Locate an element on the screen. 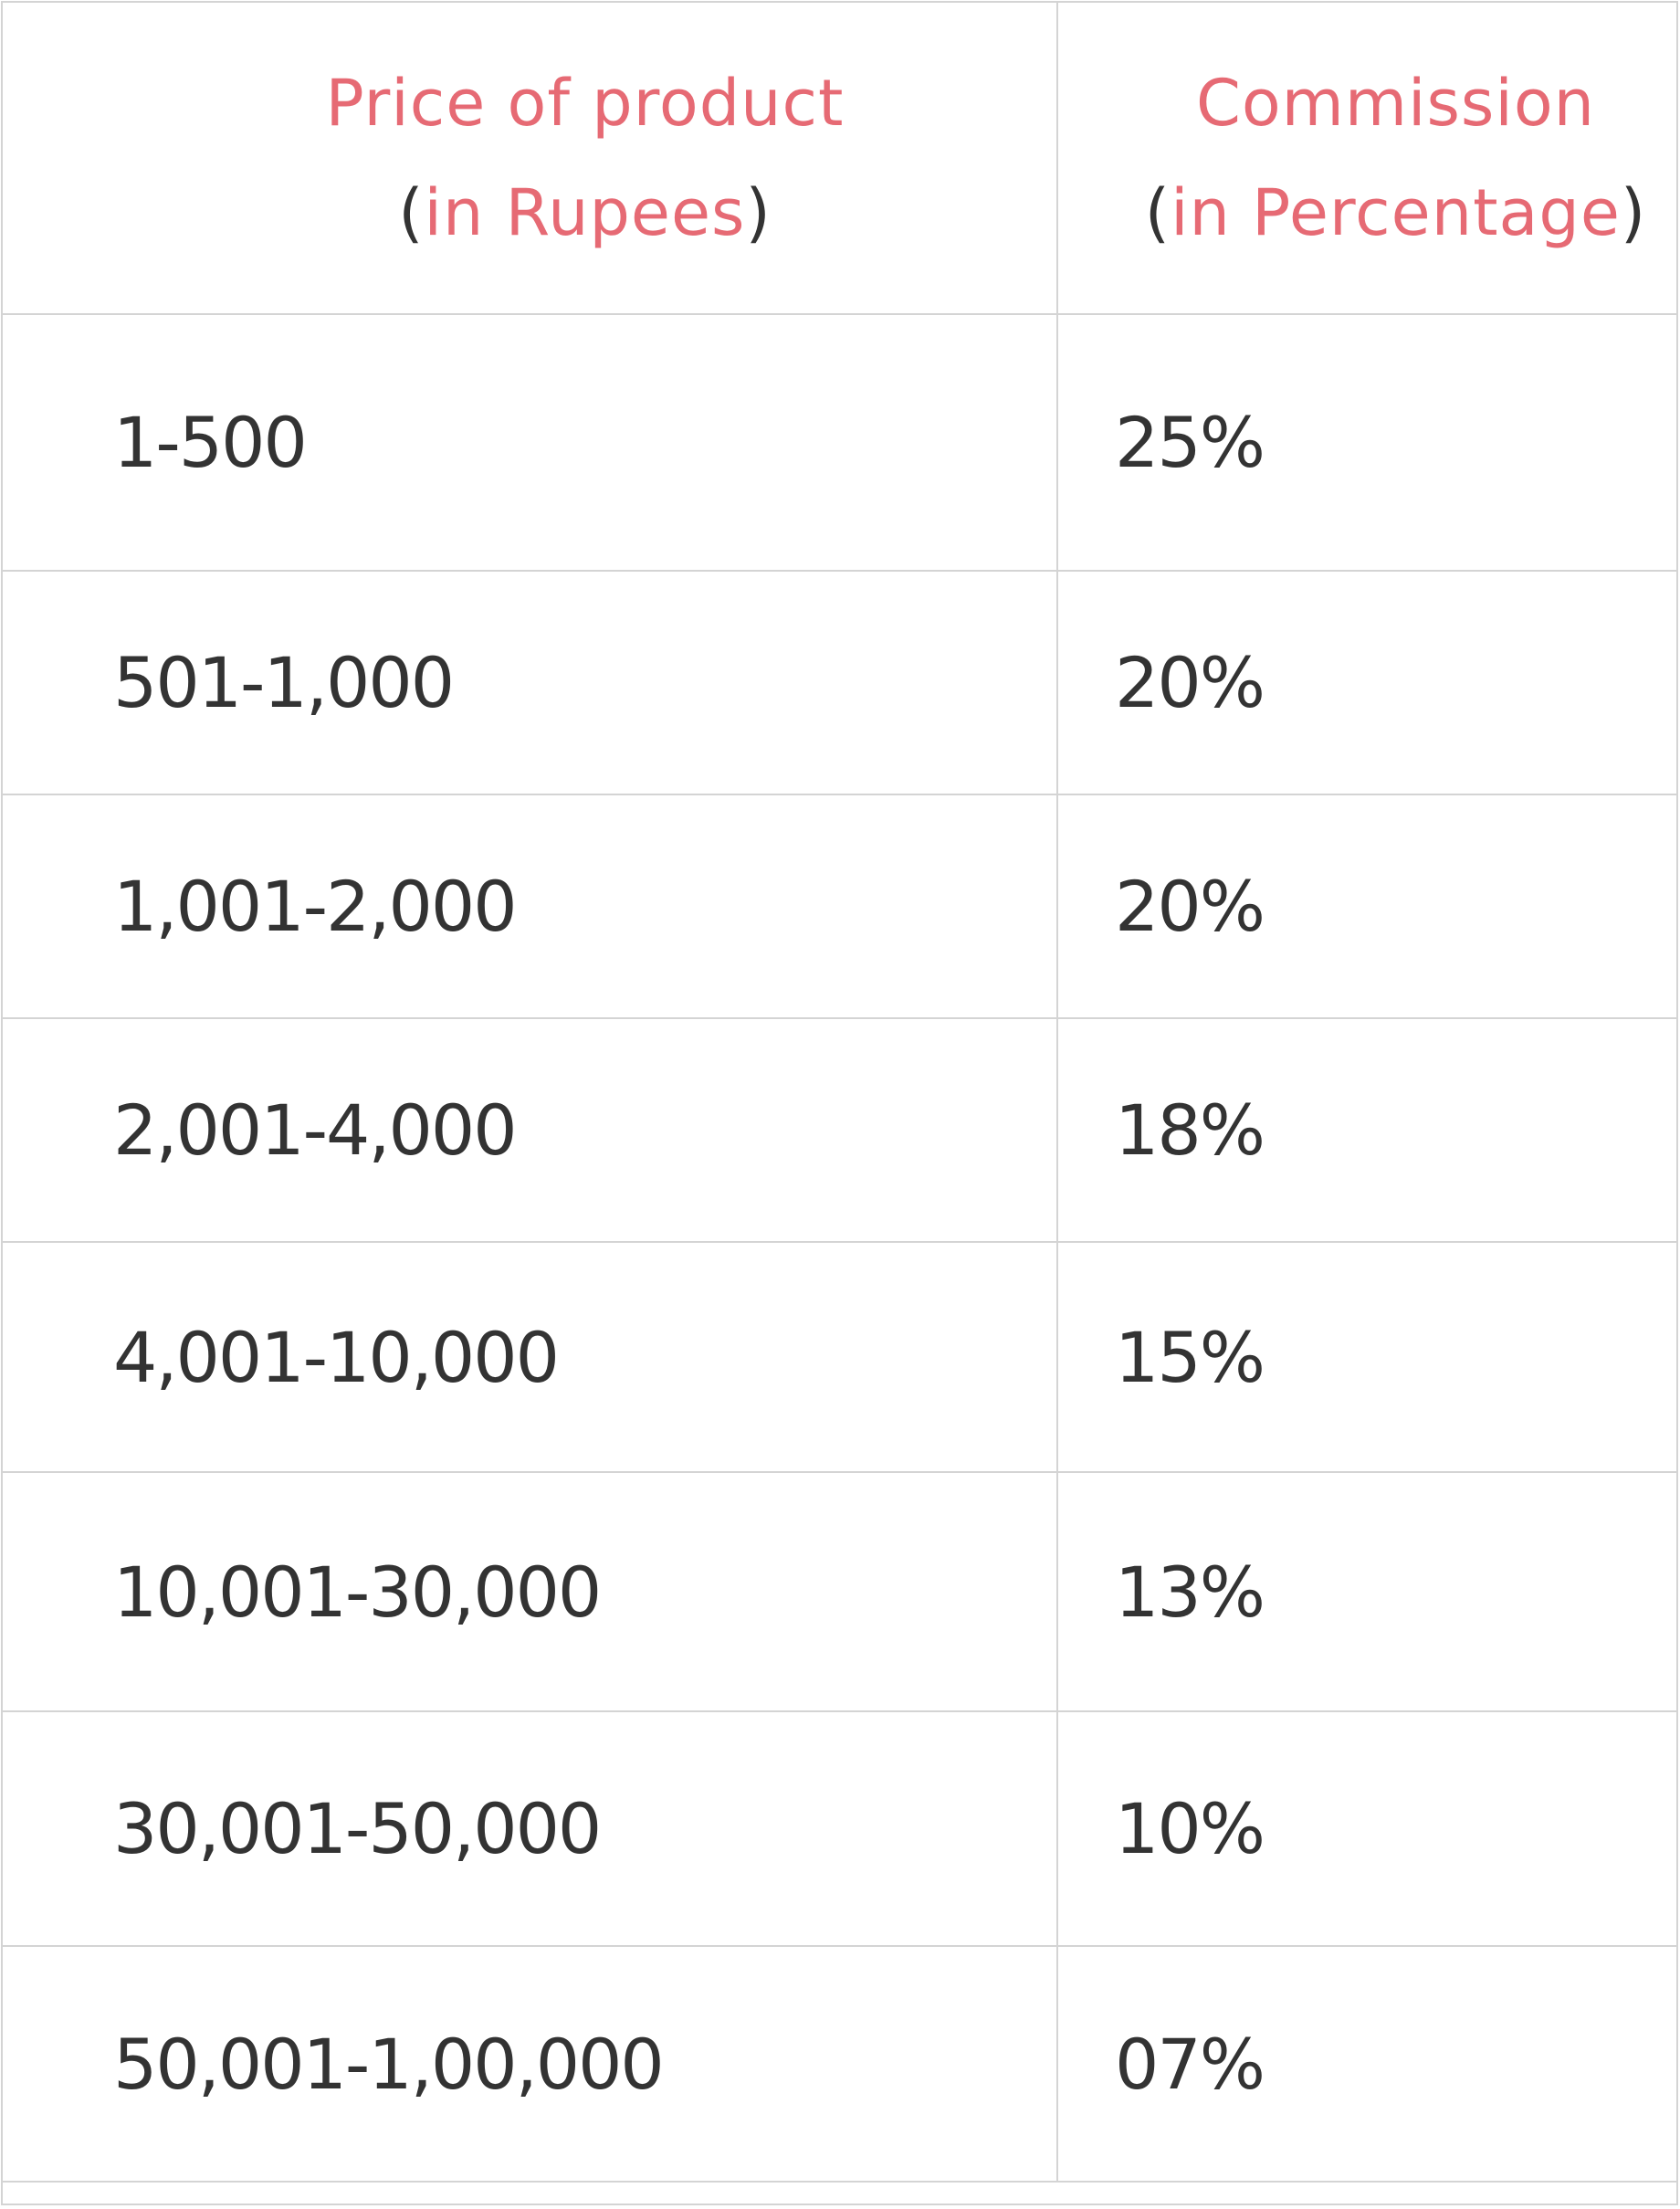  price-range: 501-1,000 is located at coordinates (284, 682).